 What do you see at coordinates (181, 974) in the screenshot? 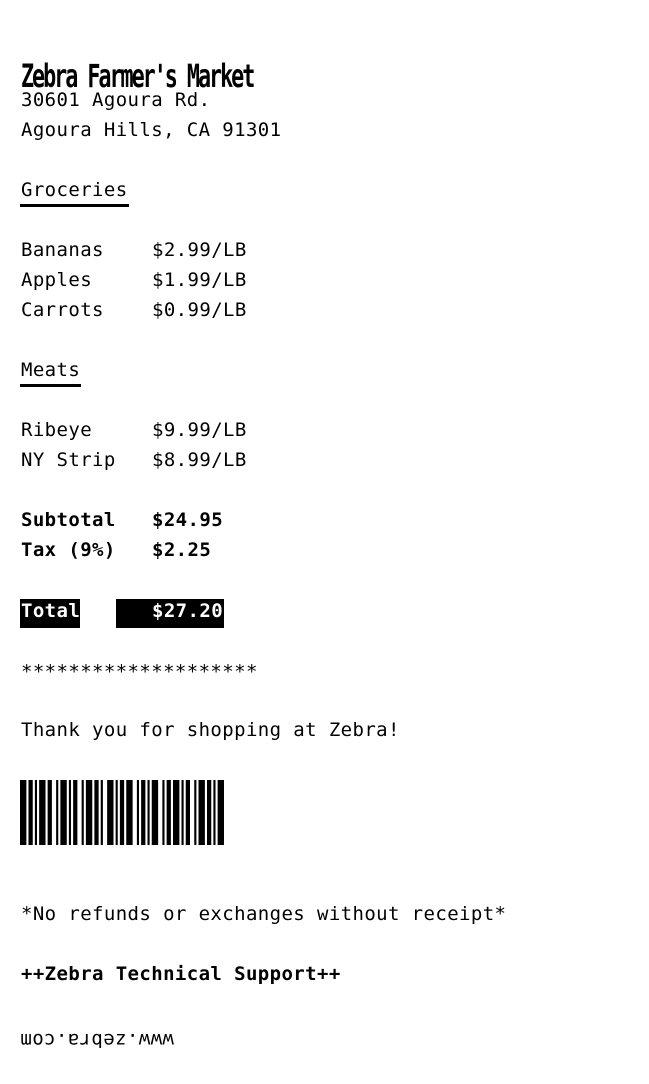
I see `support-line: ++Zebra Technical Support++` at bounding box center [181, 974].